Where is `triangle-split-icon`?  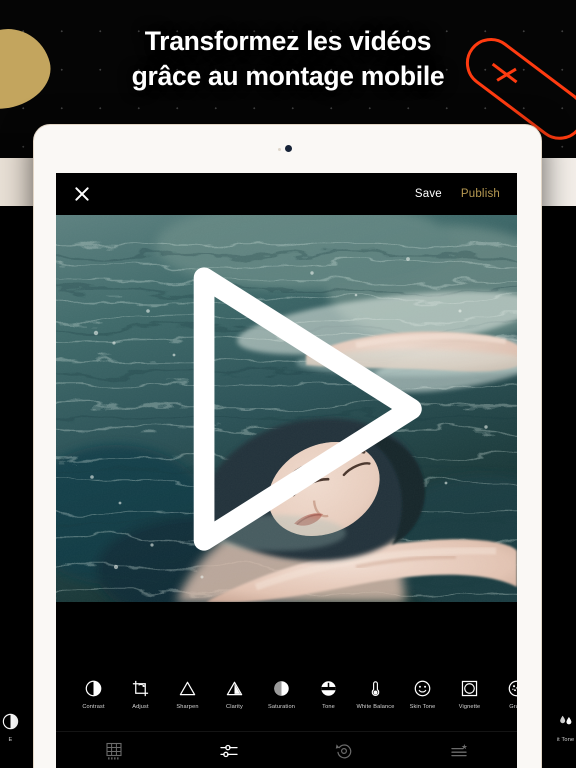
triangle-split-icon is located at coordinates (234, 688).